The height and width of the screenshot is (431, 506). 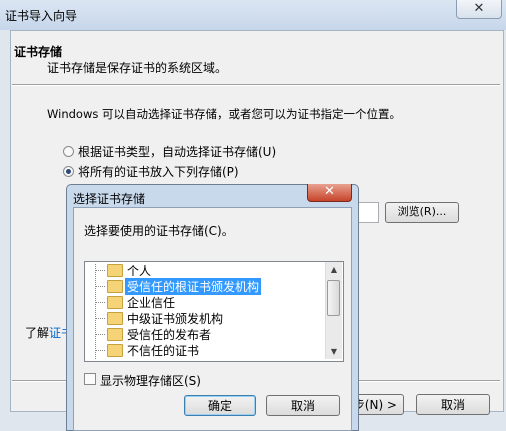 I want to click on dialog-title: 选择证书存储, so click(x=109, y=199).